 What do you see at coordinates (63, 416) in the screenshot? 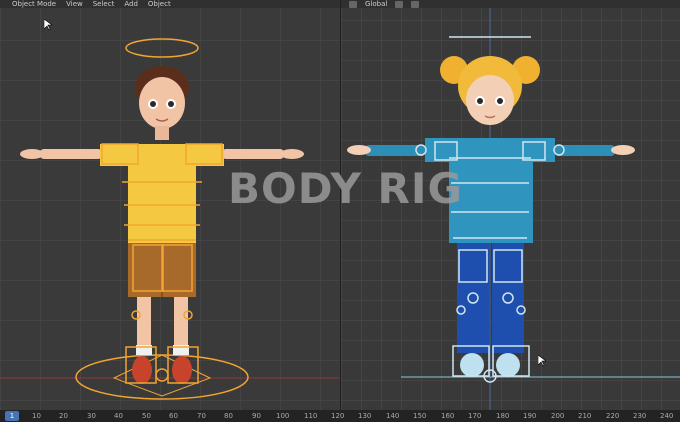
I see `timeline-tick: 20` at bounding box center [63, 416].